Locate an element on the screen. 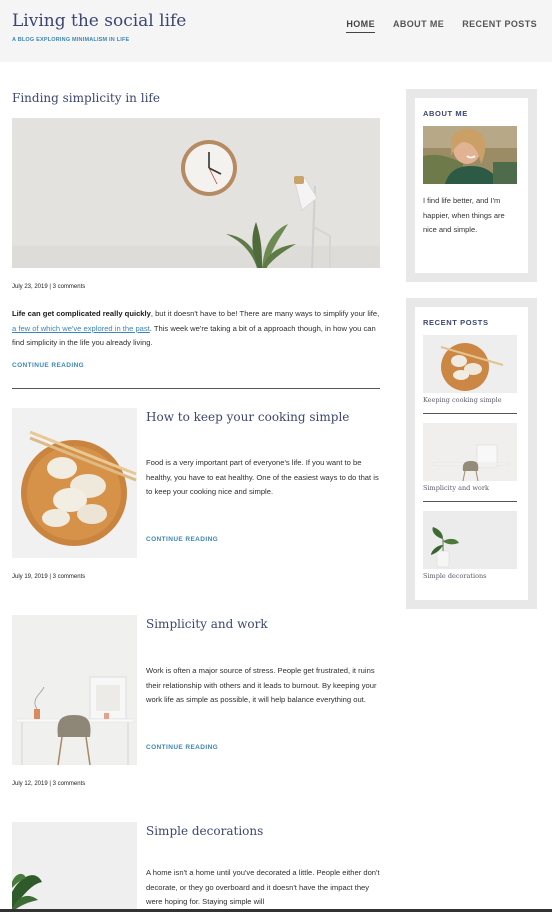 The height and width of the screenshot is (912, 552). nav-about-me: ABOUT ME is located at coordinates (418, 26).